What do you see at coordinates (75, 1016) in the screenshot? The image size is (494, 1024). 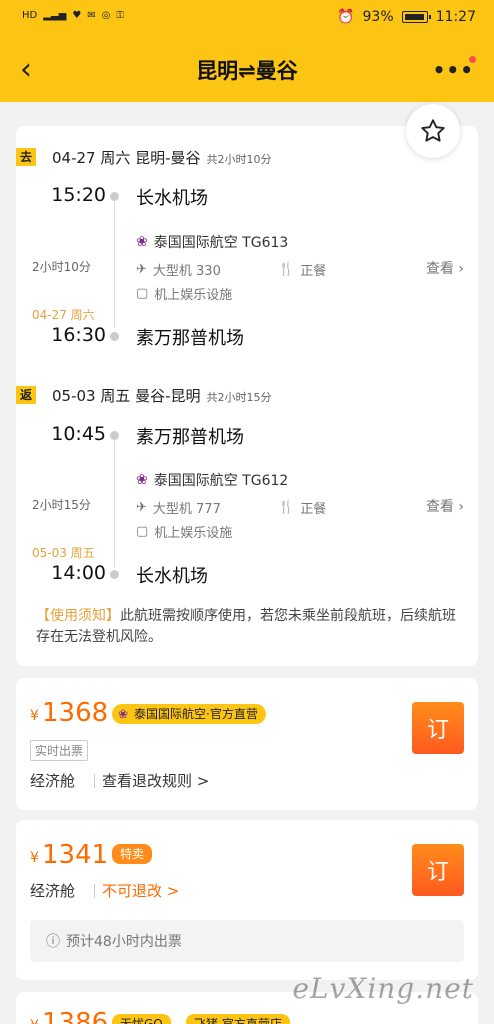 I see `offer-price: 1386` at bounding box center [75, 1016].